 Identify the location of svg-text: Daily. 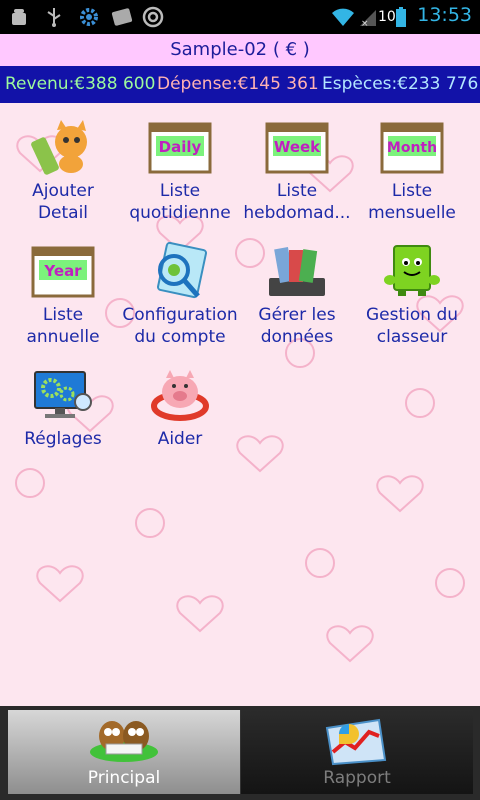
(180, 147).